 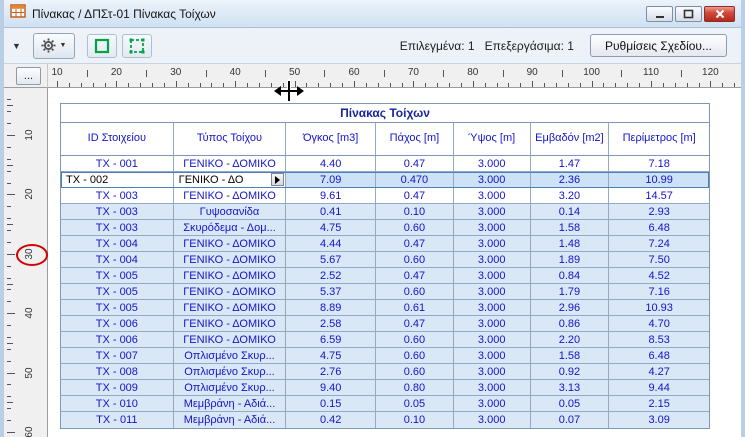 What do you see at coordinates (659, 387) in the screenshot?
I see `table-cell: 9.44` at bounding box center [659, 387].